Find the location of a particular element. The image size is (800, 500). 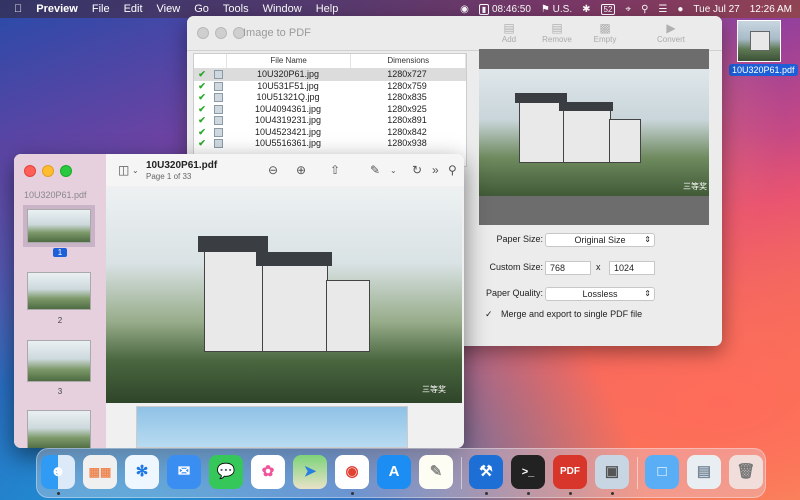

wifi-icon: ⌖ is located at coordinates (628, 9).